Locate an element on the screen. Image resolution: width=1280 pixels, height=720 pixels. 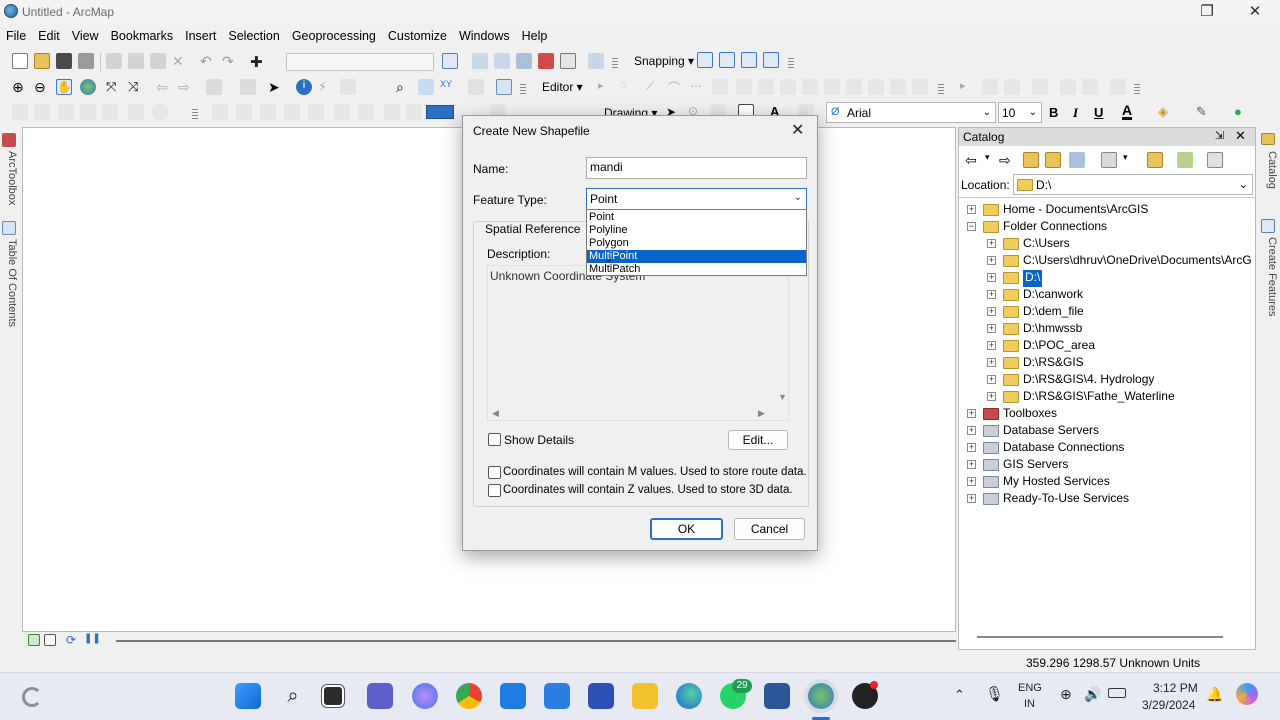
layout-zoom-in-icon is located at coordinates (20, 112).